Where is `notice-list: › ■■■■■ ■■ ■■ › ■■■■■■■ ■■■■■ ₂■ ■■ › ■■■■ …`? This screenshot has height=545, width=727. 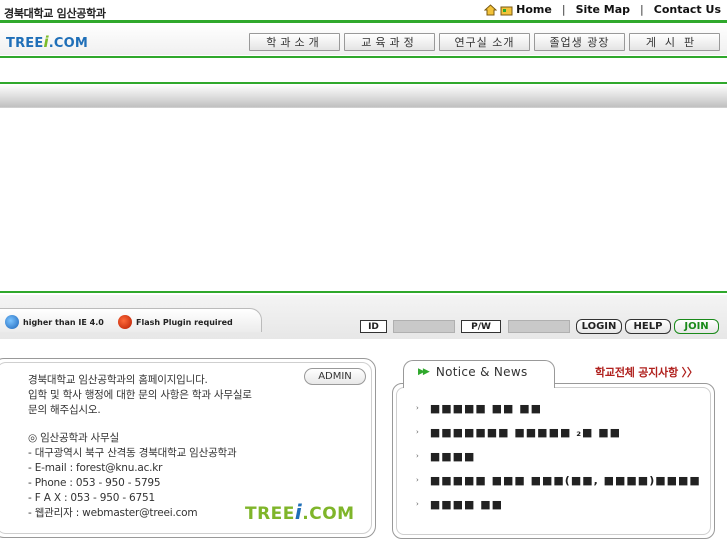
notice-list: › ■■■■■ ■■ ■■ › ■■■■■■■ ■■■■■ ₂■ ■■ › ■■■■ … is located at coordinates (558, 456).